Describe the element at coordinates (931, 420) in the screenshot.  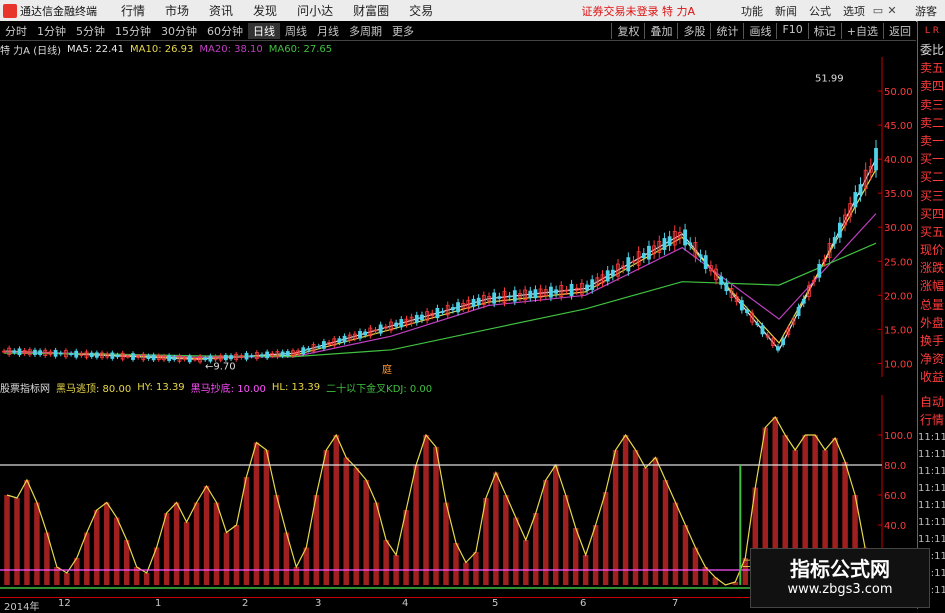
I see `side-item: 行情` at that location.